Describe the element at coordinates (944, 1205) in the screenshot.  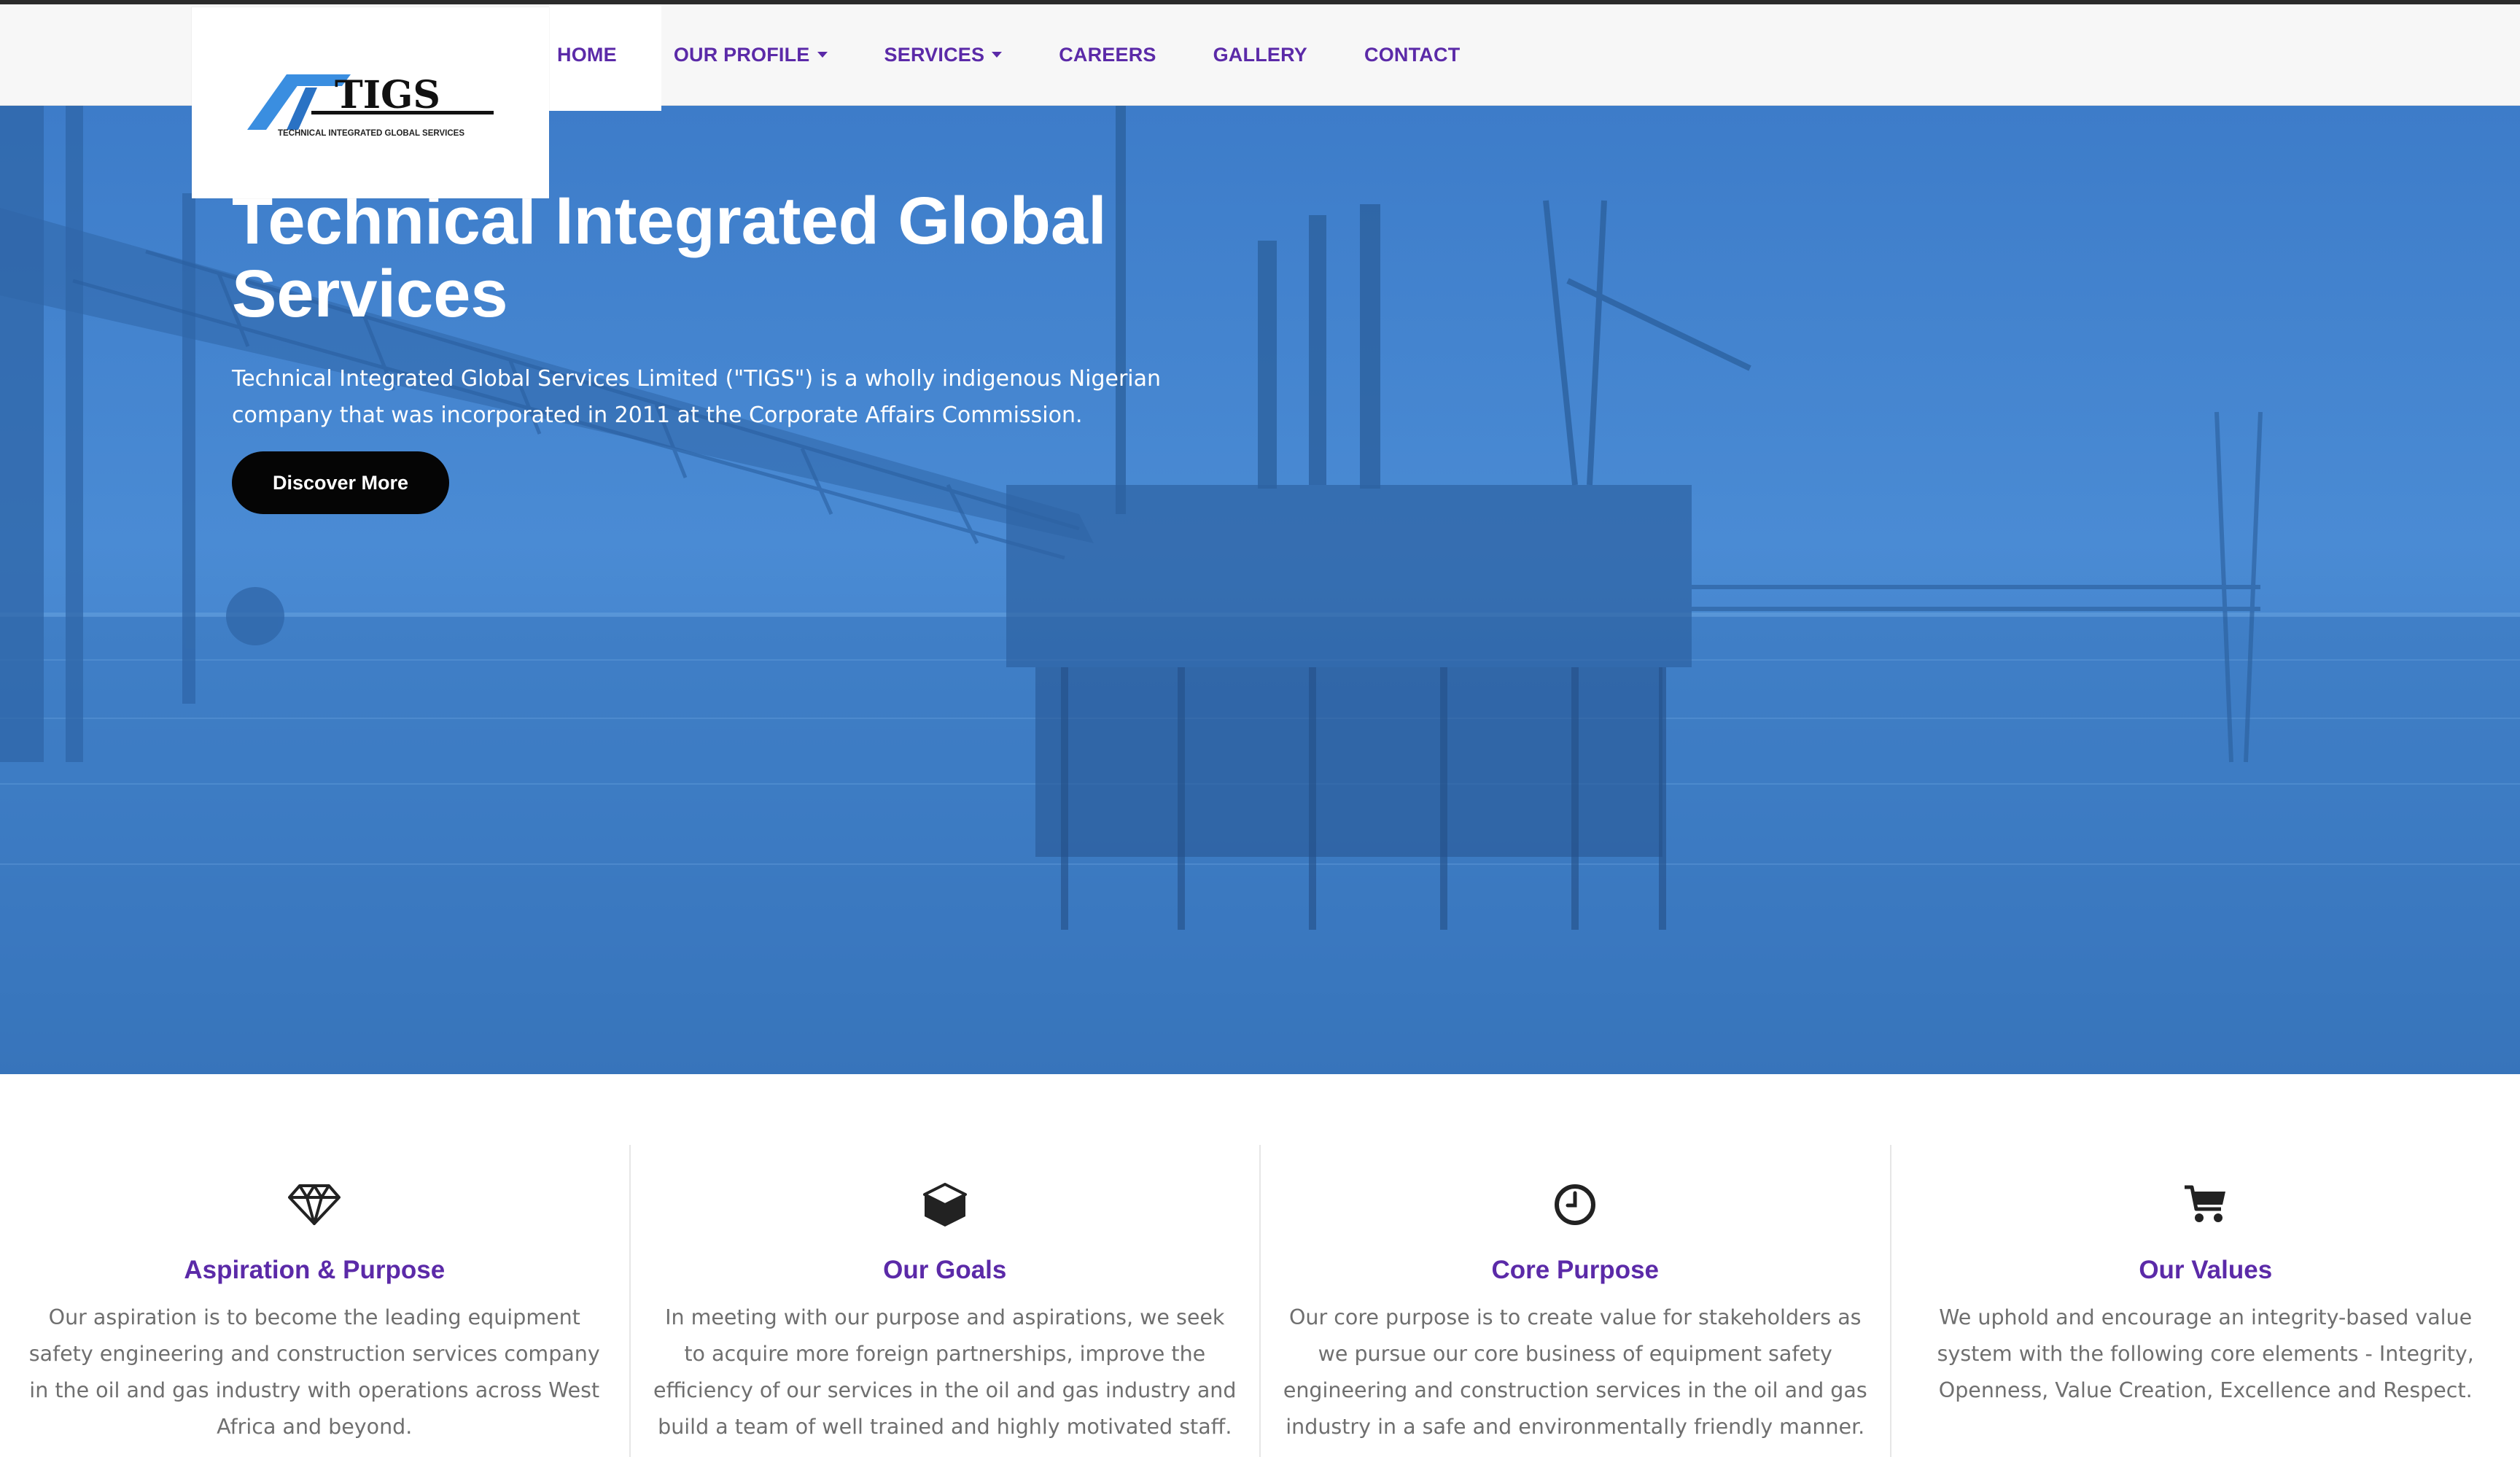
I see `cube-icon` at that location.